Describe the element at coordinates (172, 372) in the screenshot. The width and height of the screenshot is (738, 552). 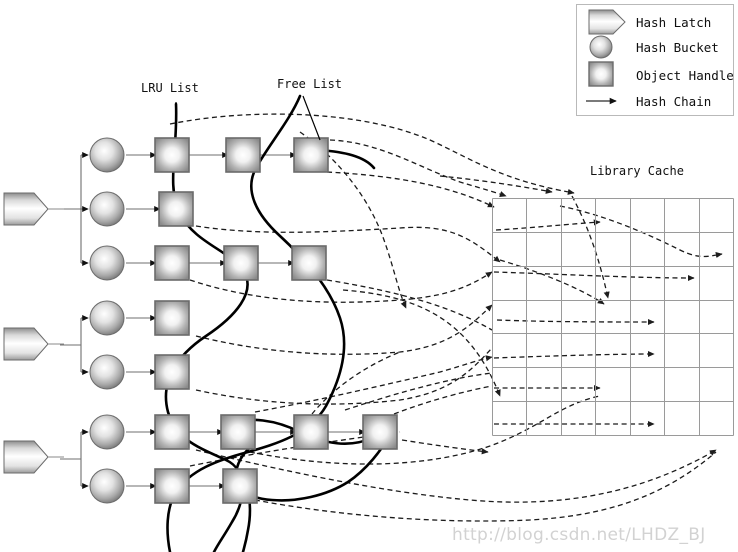
I see `object-handle-r5-c1` at that location.